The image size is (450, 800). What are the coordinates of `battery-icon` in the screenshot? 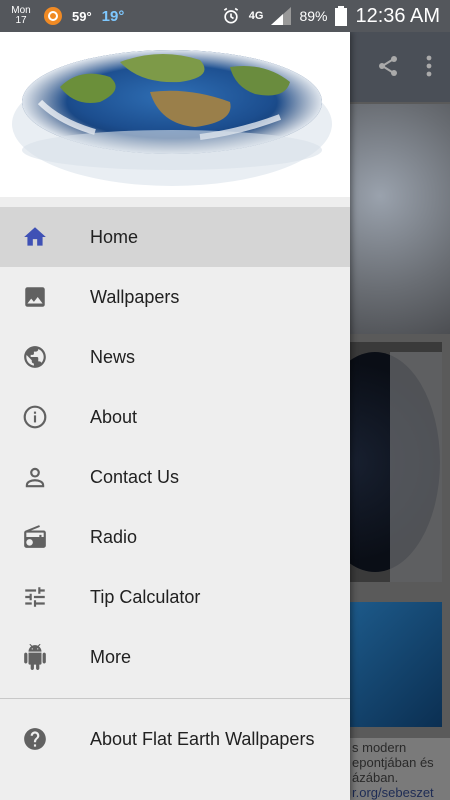 It's located at (341, 16).